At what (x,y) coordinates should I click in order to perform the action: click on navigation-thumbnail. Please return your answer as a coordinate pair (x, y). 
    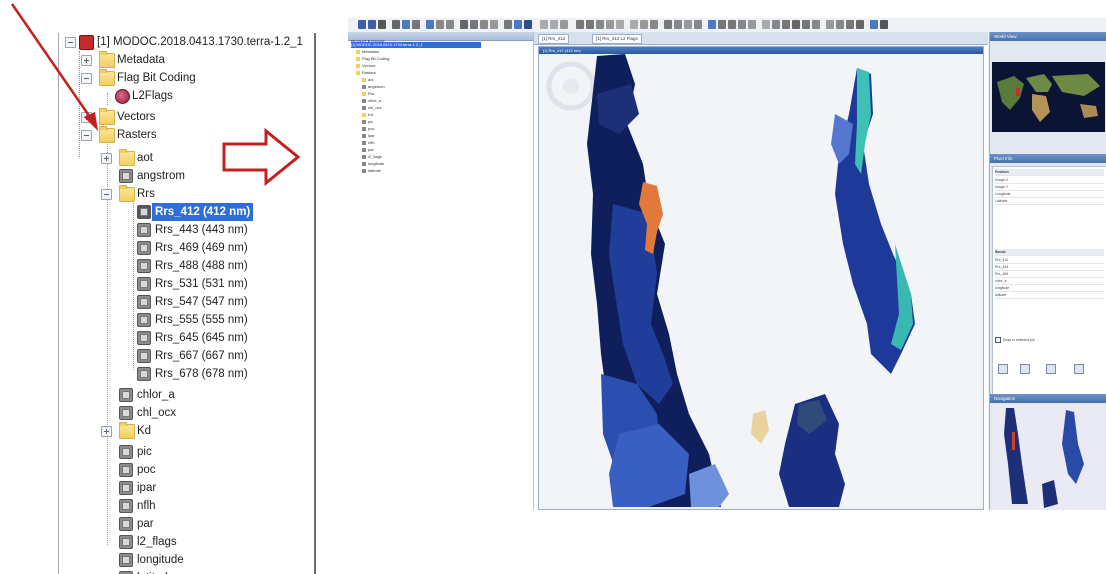
    Looking at the image, I should click on (1048, 457).